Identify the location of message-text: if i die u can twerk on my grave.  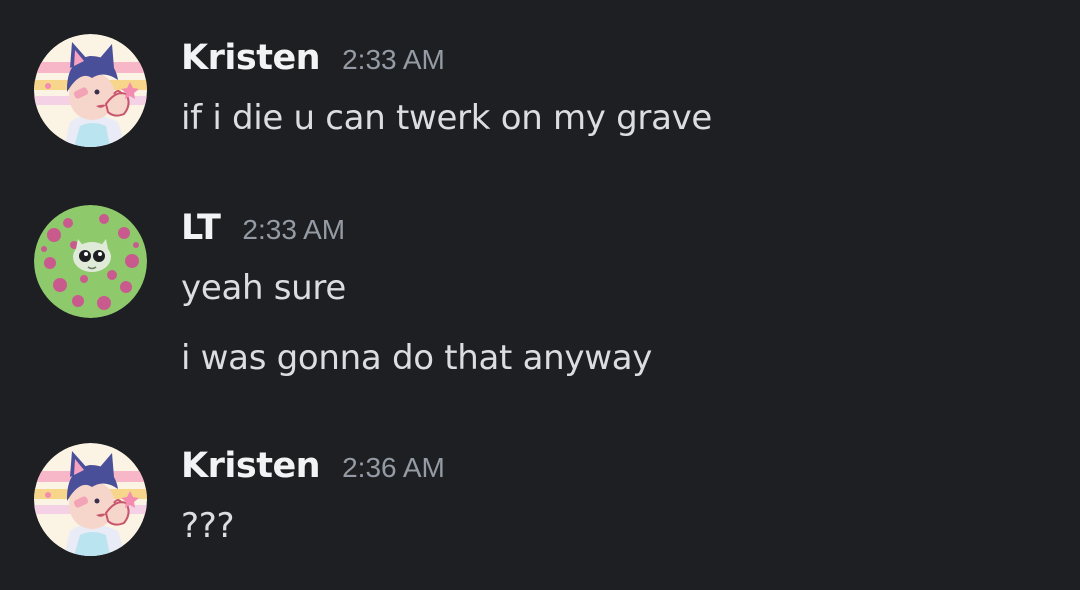
(447, 118).